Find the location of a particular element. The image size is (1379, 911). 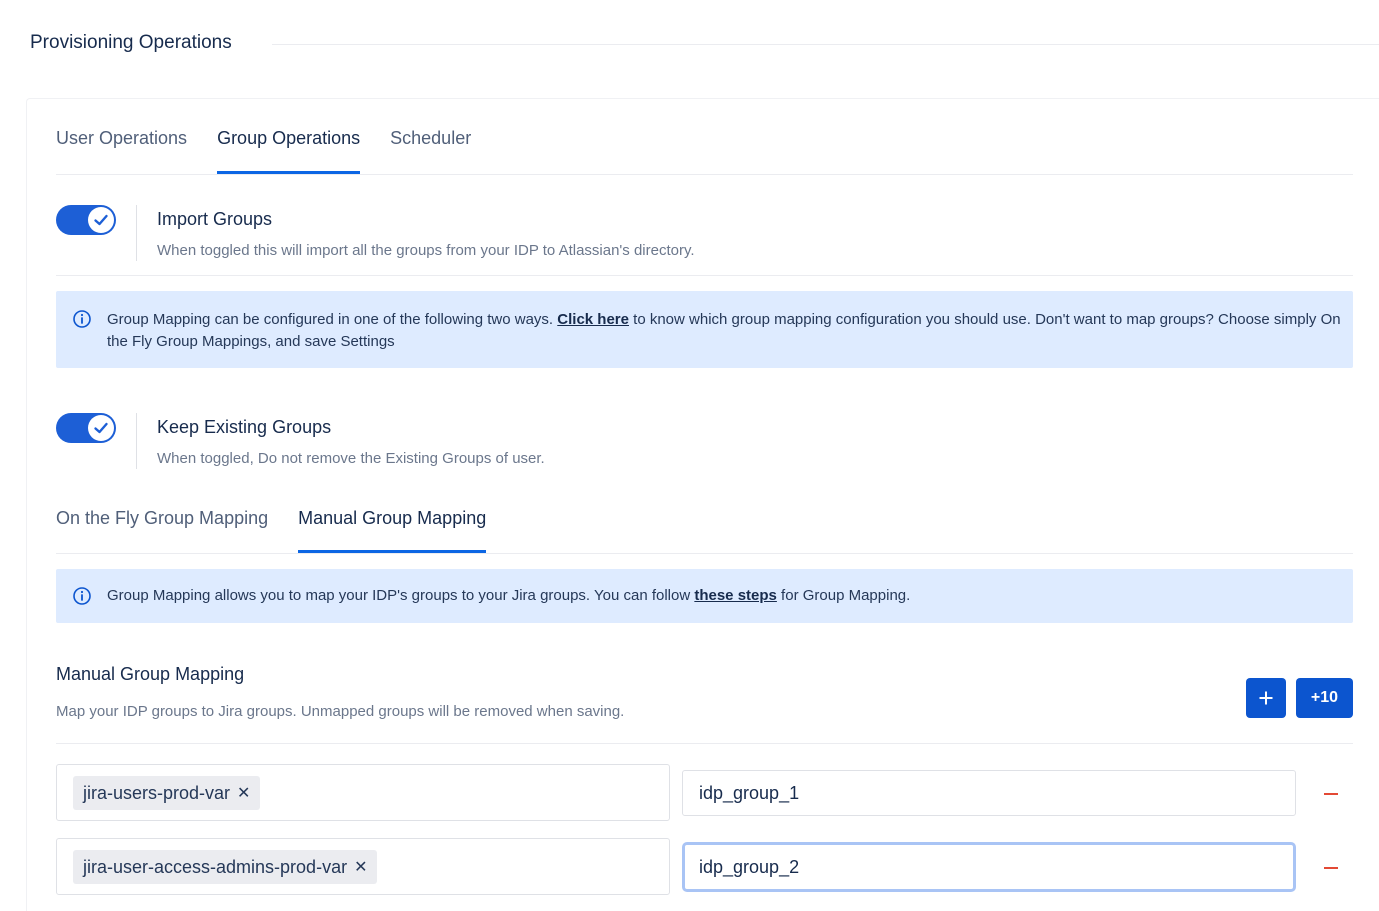

tab-group-operations: Group Operations is located at coordinates (289, 147).